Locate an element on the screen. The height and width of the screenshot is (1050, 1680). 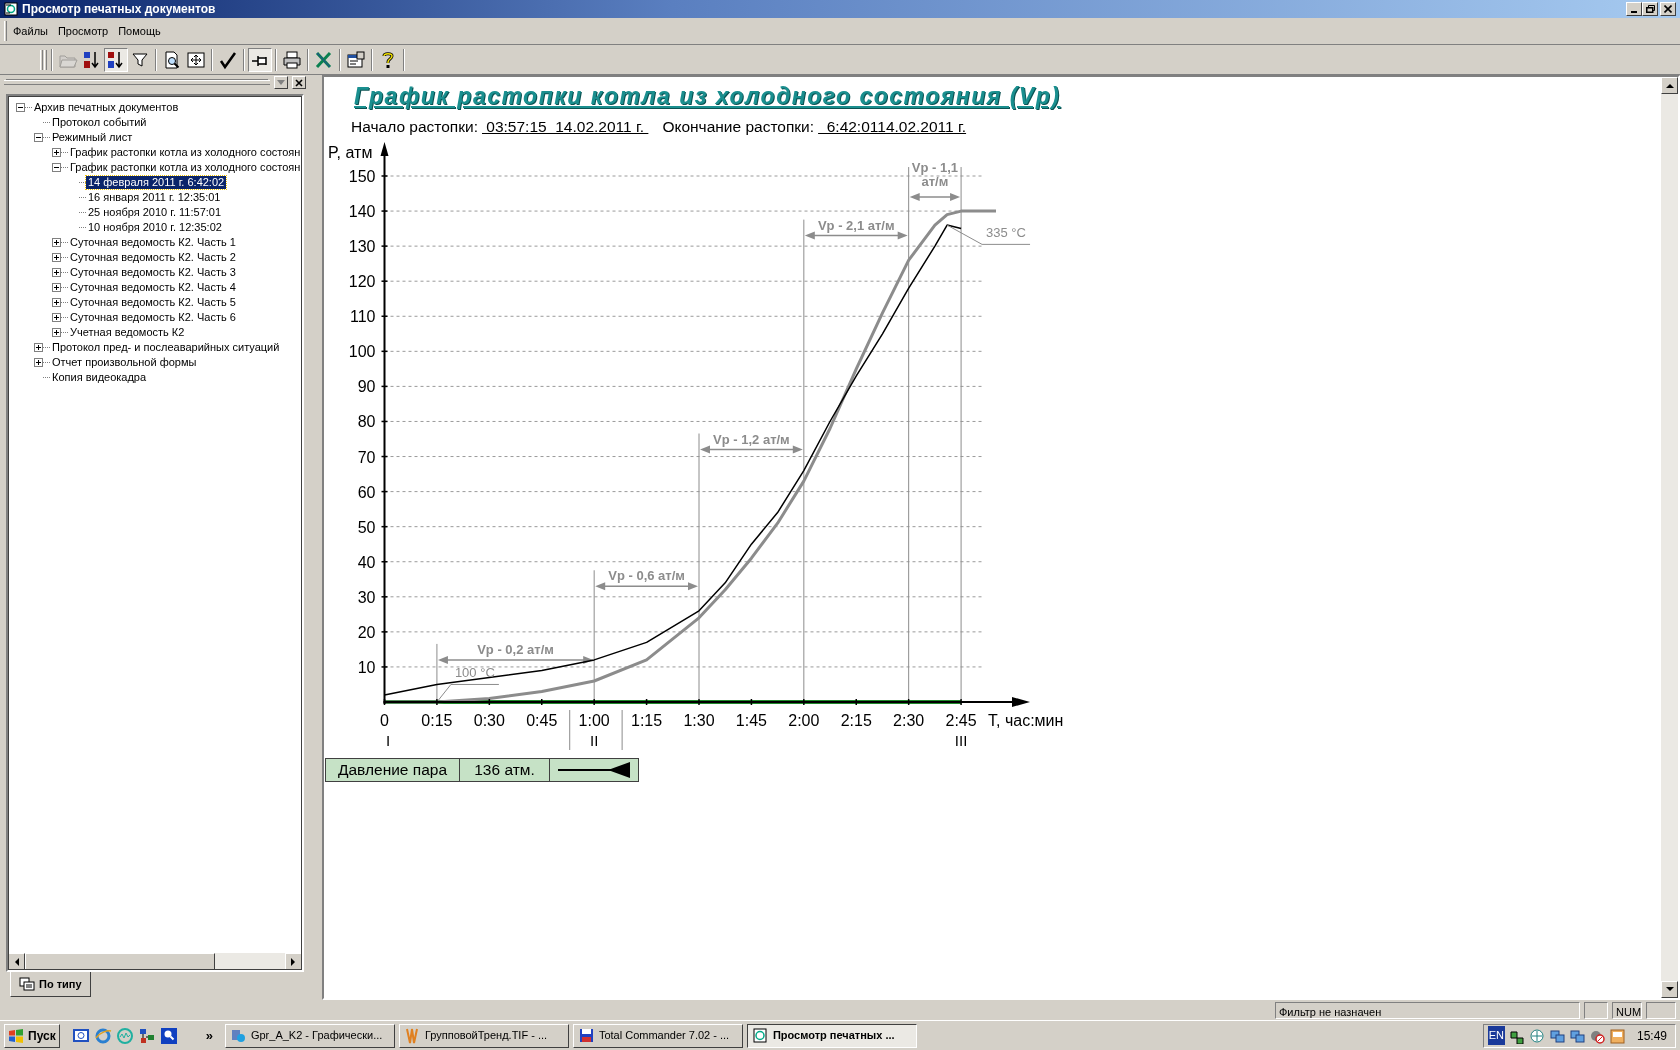
tree-item: Режимный лист is located at coordinates (92, 137).